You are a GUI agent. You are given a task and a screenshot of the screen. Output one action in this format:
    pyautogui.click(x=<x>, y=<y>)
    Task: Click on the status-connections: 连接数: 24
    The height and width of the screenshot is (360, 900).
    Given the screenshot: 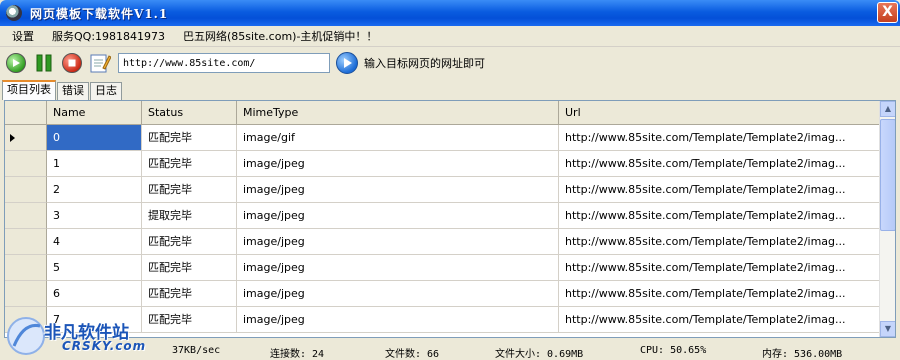 What is the action you would take?
    pyautogui.click(x=297, y=354)
    